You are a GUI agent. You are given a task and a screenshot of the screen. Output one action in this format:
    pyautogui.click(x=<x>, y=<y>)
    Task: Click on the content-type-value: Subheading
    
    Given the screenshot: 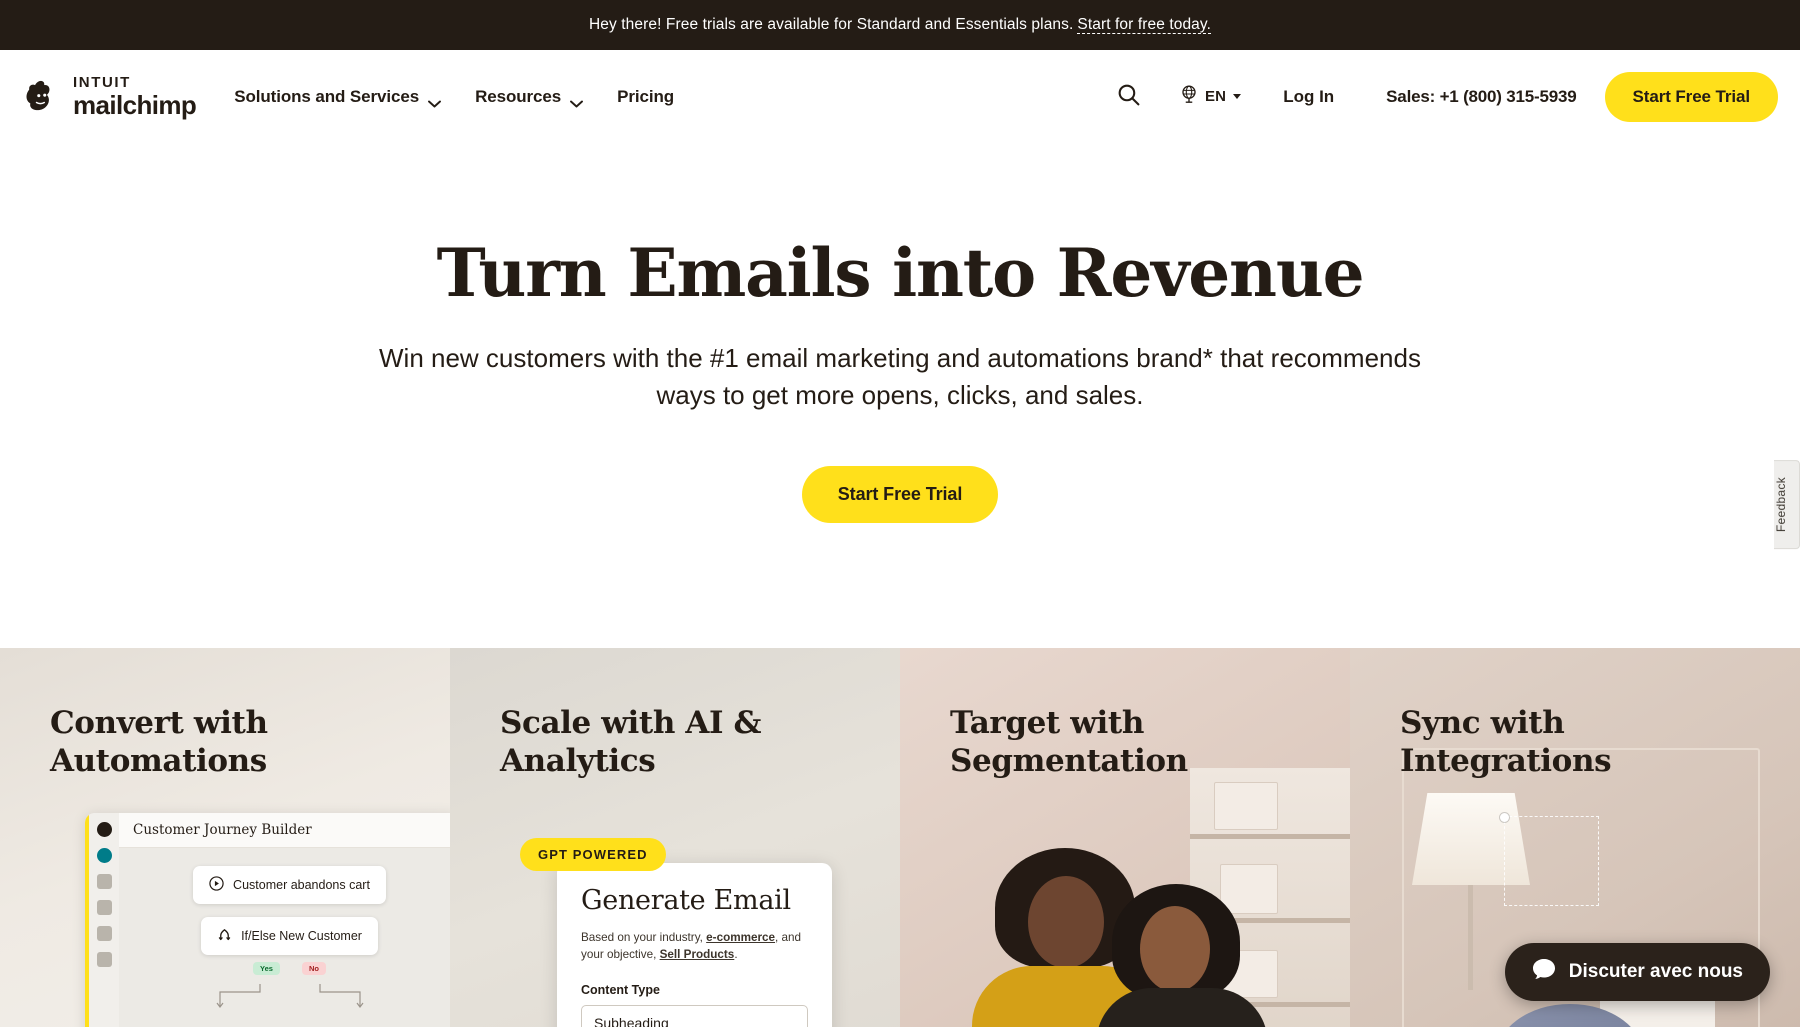 What is the action you would take?
    pyautogui.click(x=631, y=1020)
    